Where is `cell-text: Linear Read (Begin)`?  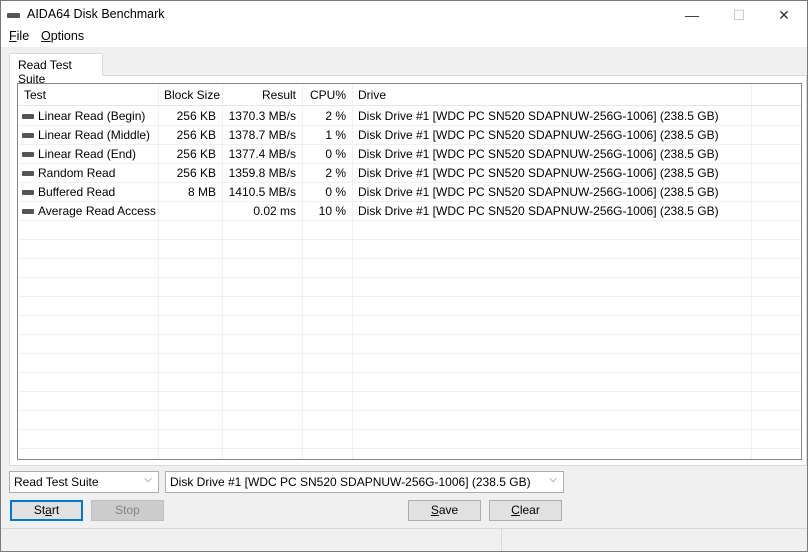
cell-text: Linear Read (Begin) is located at coordinates (92, 116).